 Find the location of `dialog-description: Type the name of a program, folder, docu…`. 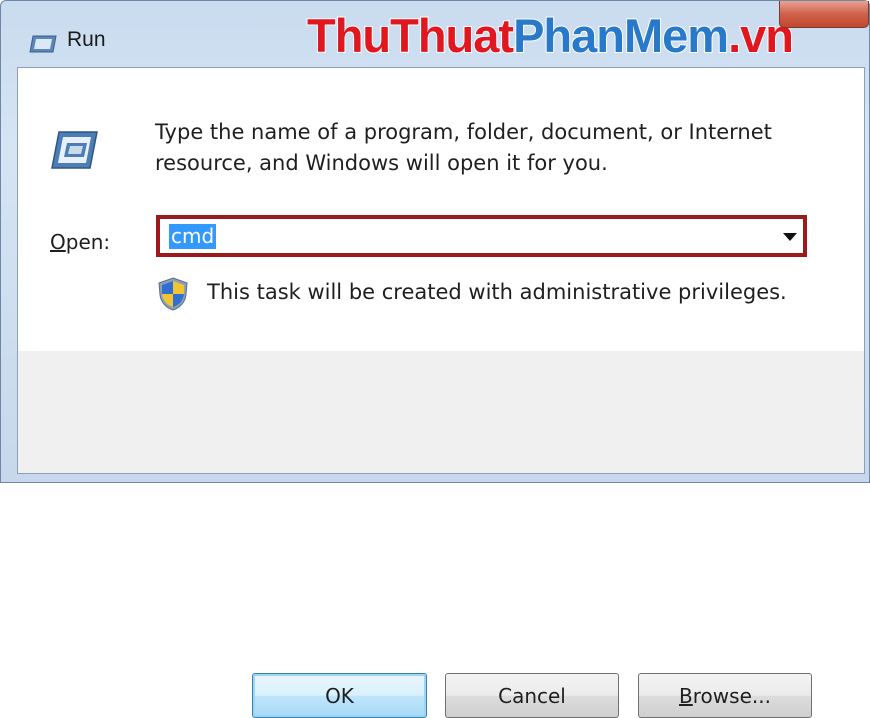

dialog-description: Type the name of a program, folder, docu… is located at coordinates (463, 147).